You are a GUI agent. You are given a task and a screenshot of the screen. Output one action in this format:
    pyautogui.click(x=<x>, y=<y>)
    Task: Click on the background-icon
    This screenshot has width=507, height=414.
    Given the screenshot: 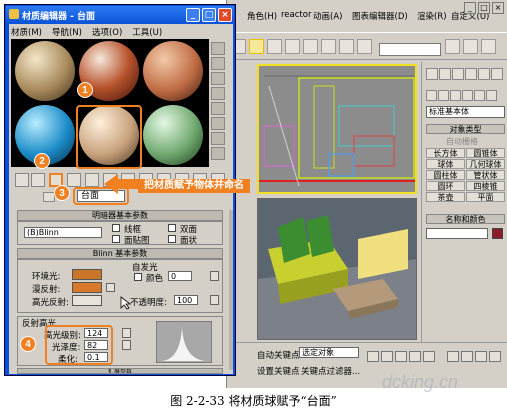 What is the action you would take?
    pyautogui.click(x=218, y=78)
    